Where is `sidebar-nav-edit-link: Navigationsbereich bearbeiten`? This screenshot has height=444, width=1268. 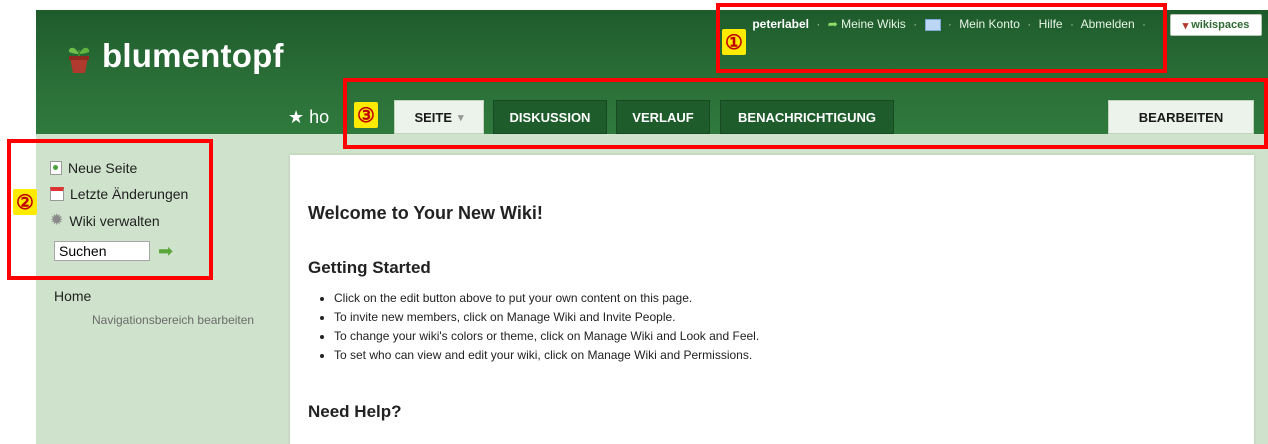 sidebar-nav-edit-link: Navigationsbereich bearbeiten is located at coordinates (173, 320).